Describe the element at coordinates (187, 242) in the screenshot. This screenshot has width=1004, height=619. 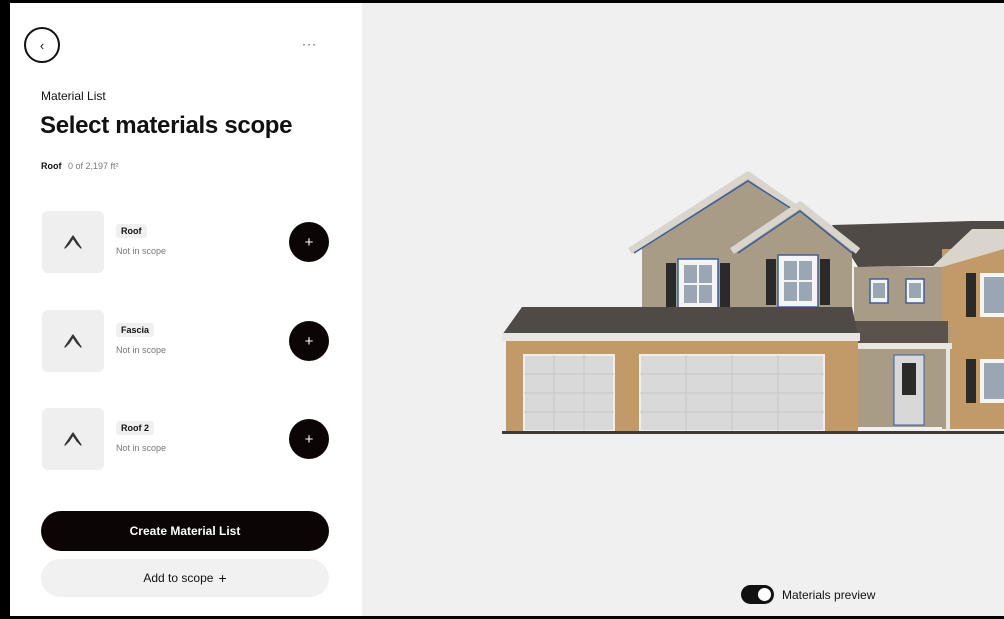
I see `material-item: Roof Not in scope +` at that location.